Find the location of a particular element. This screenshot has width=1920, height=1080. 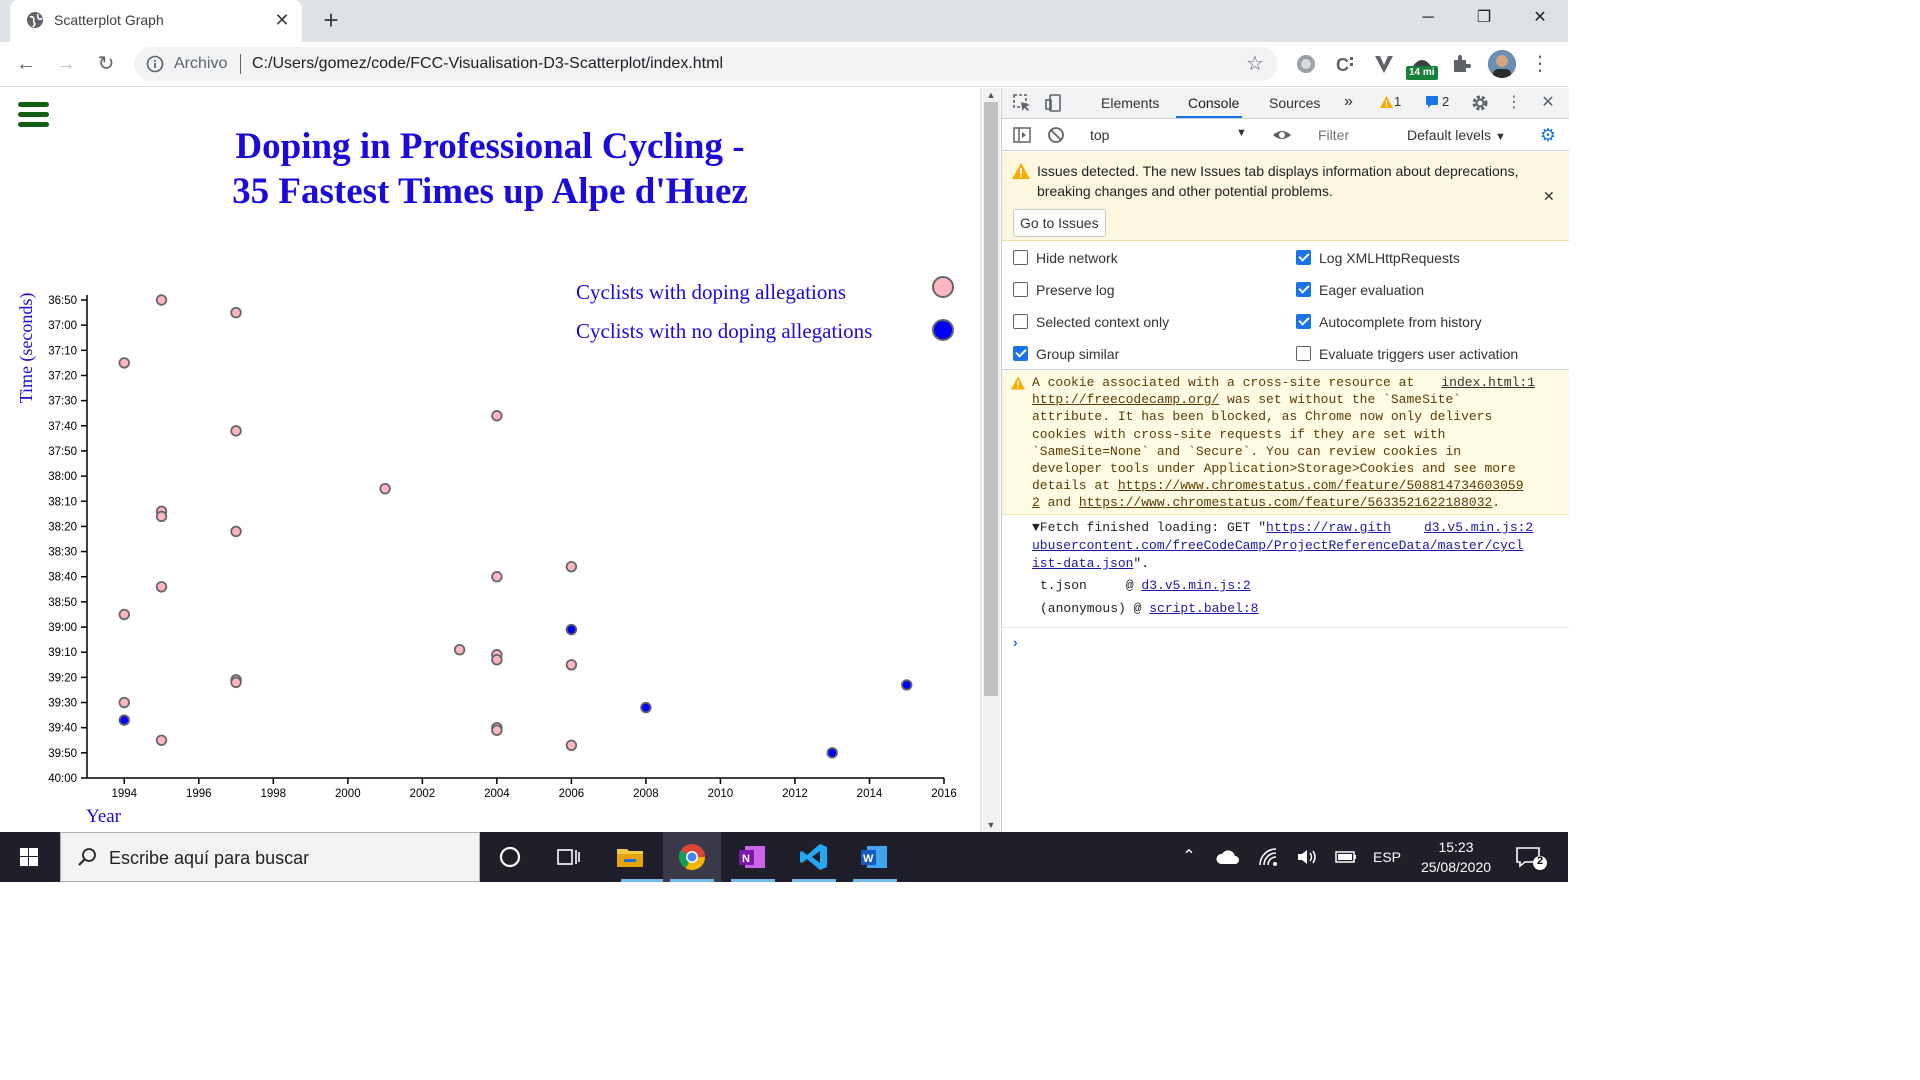

close-banner-icon: ✕ is located at coordinates (1549, 196).